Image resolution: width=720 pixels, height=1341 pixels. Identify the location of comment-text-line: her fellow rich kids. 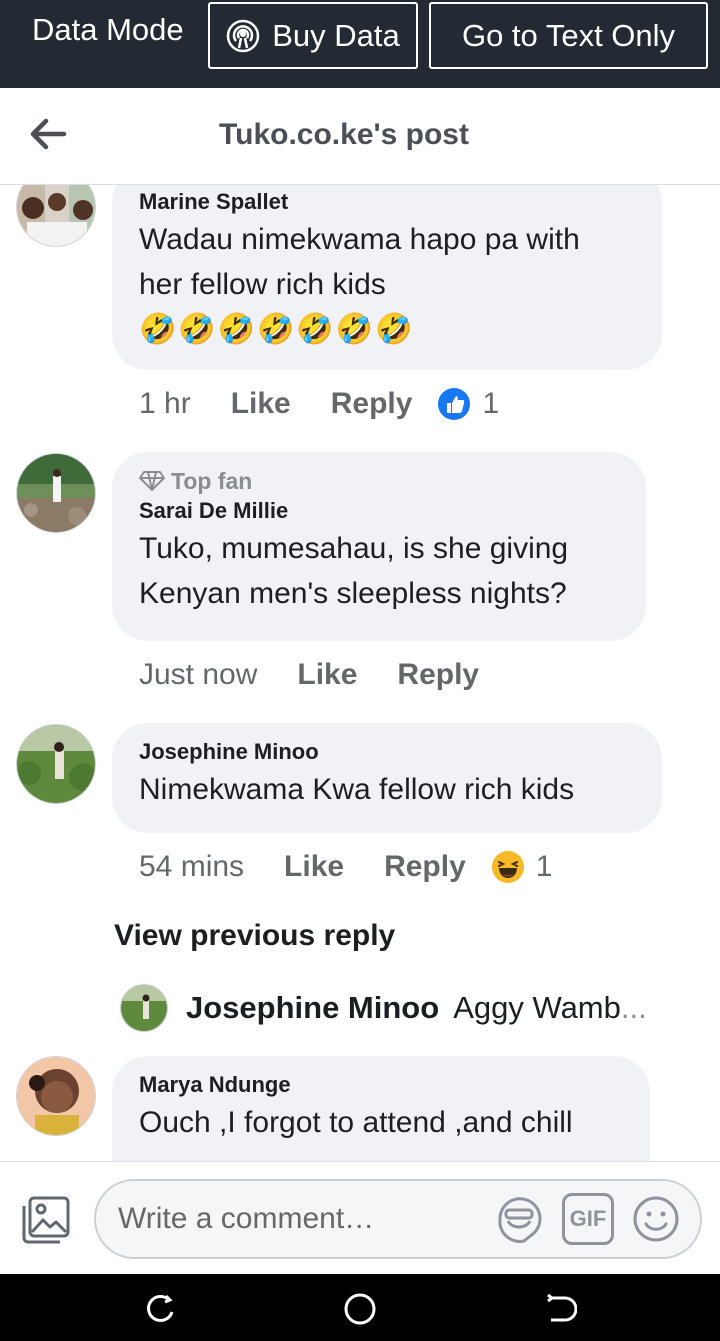
(262, 284).